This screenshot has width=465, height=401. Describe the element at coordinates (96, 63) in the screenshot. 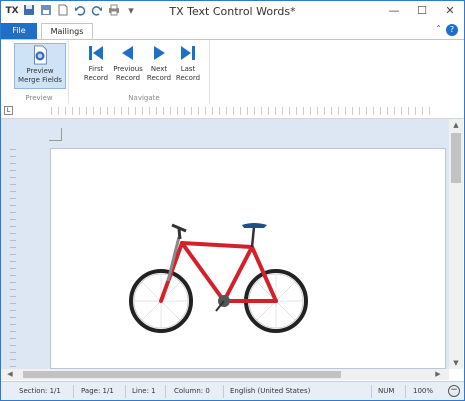

I see `first-record-button: First Record` at that location.